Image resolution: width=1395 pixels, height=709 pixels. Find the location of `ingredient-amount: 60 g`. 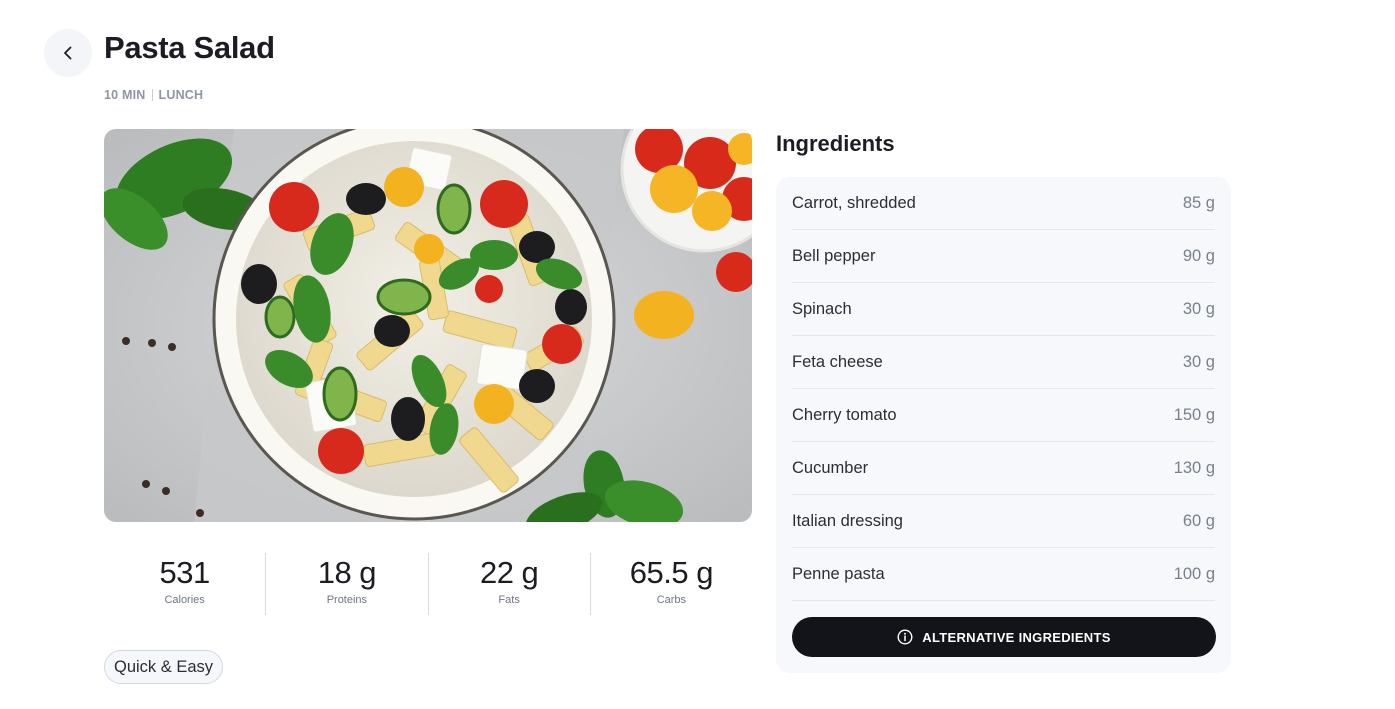

ingredient-amount: 60 g is located at coordinates (1198, 520).